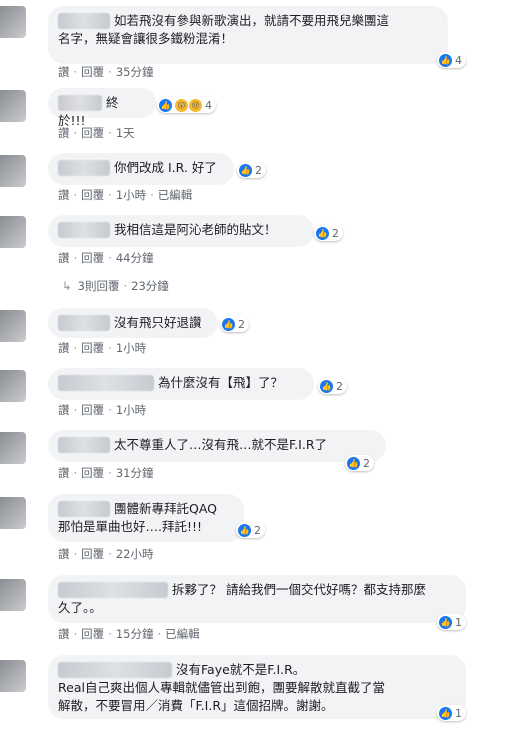 The image size is (511, 737). Describe the element at coordinates (221, 444) in the screenshot. I see `comment-text: 太不尊重人了…沒有飛…就不是F.I.R了` at that location.